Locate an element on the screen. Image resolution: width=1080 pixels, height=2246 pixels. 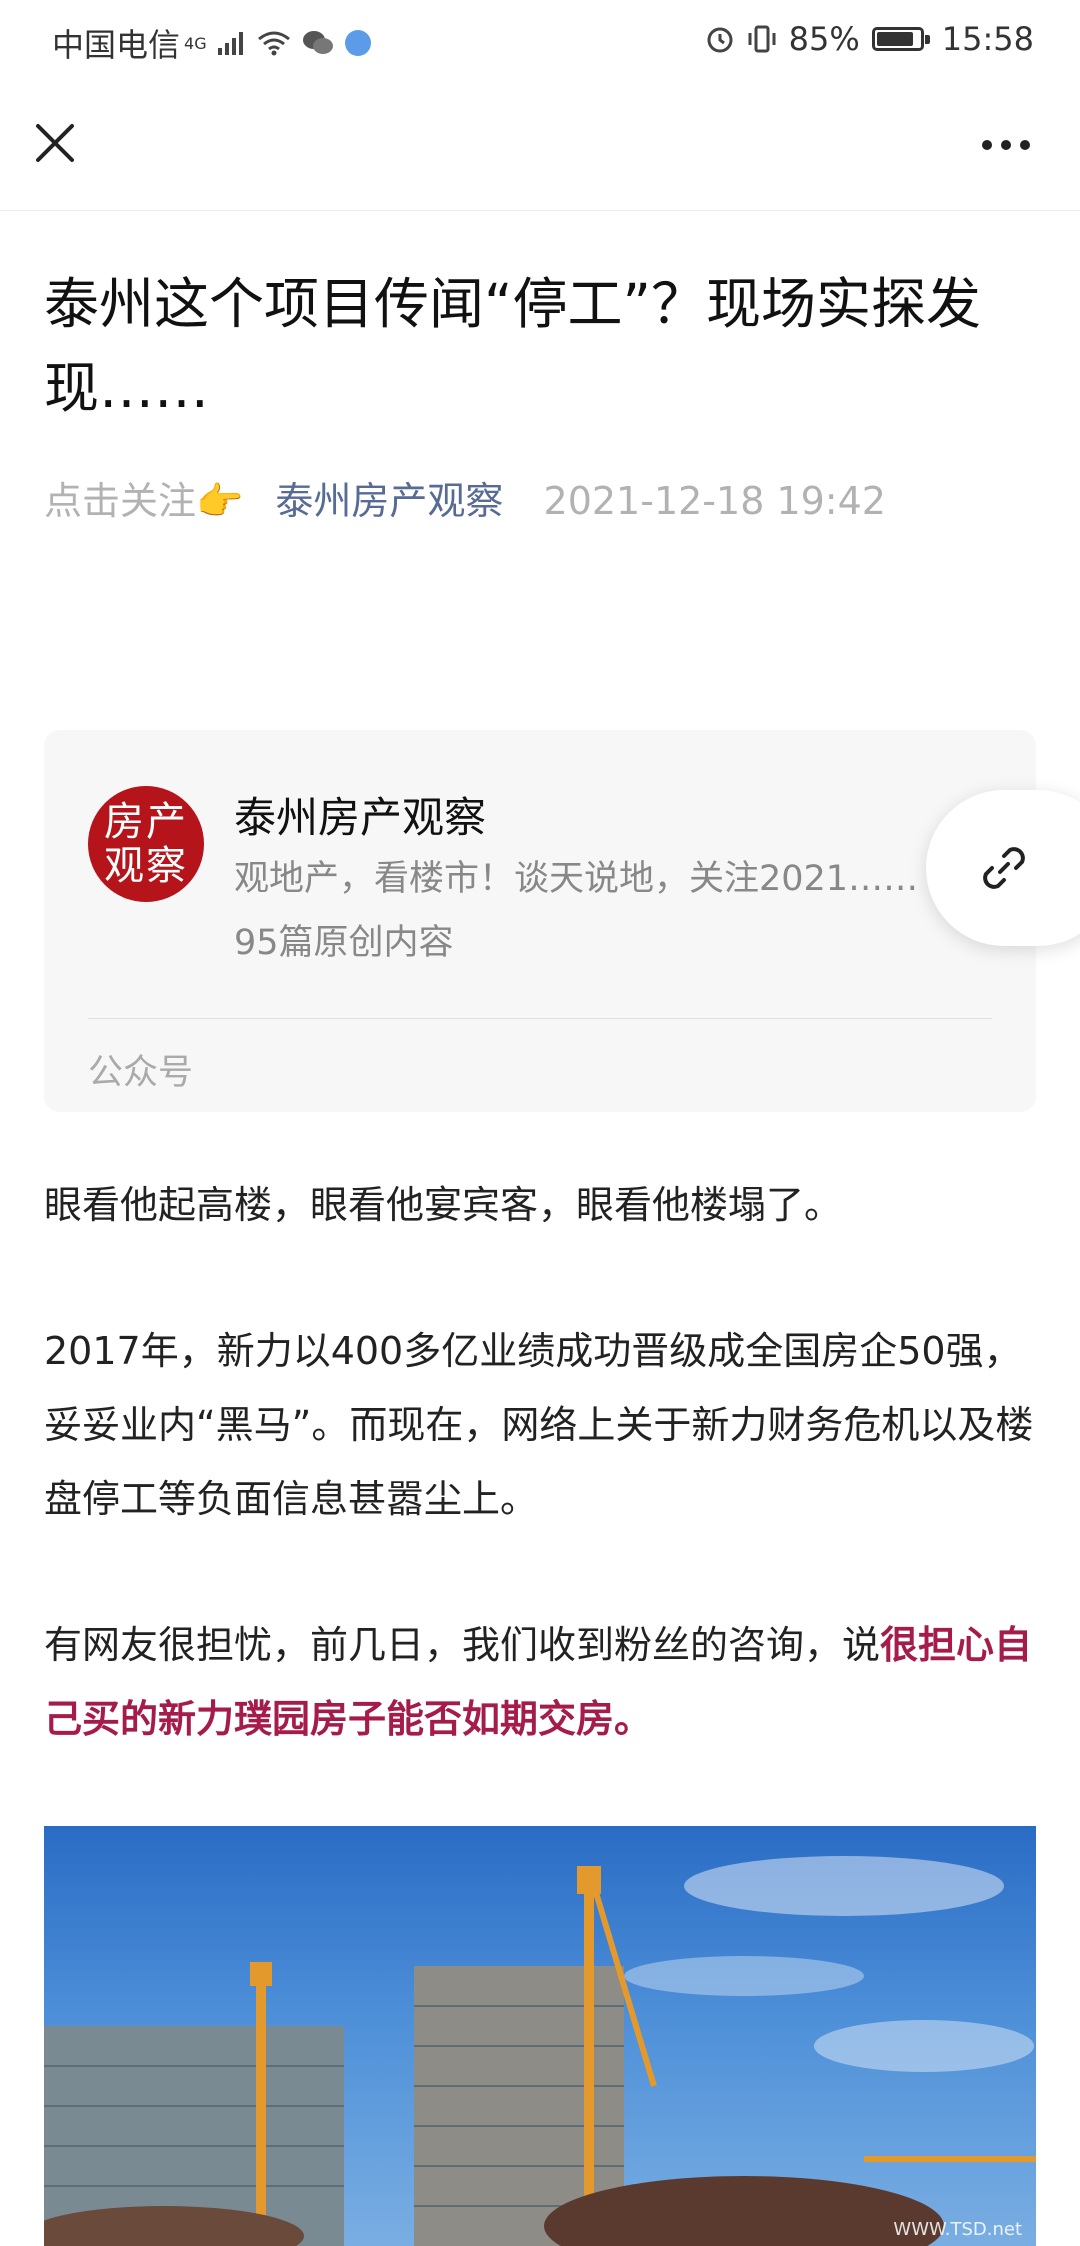
account-name: 泰州房产观察 is located at coordinates (360, 817).